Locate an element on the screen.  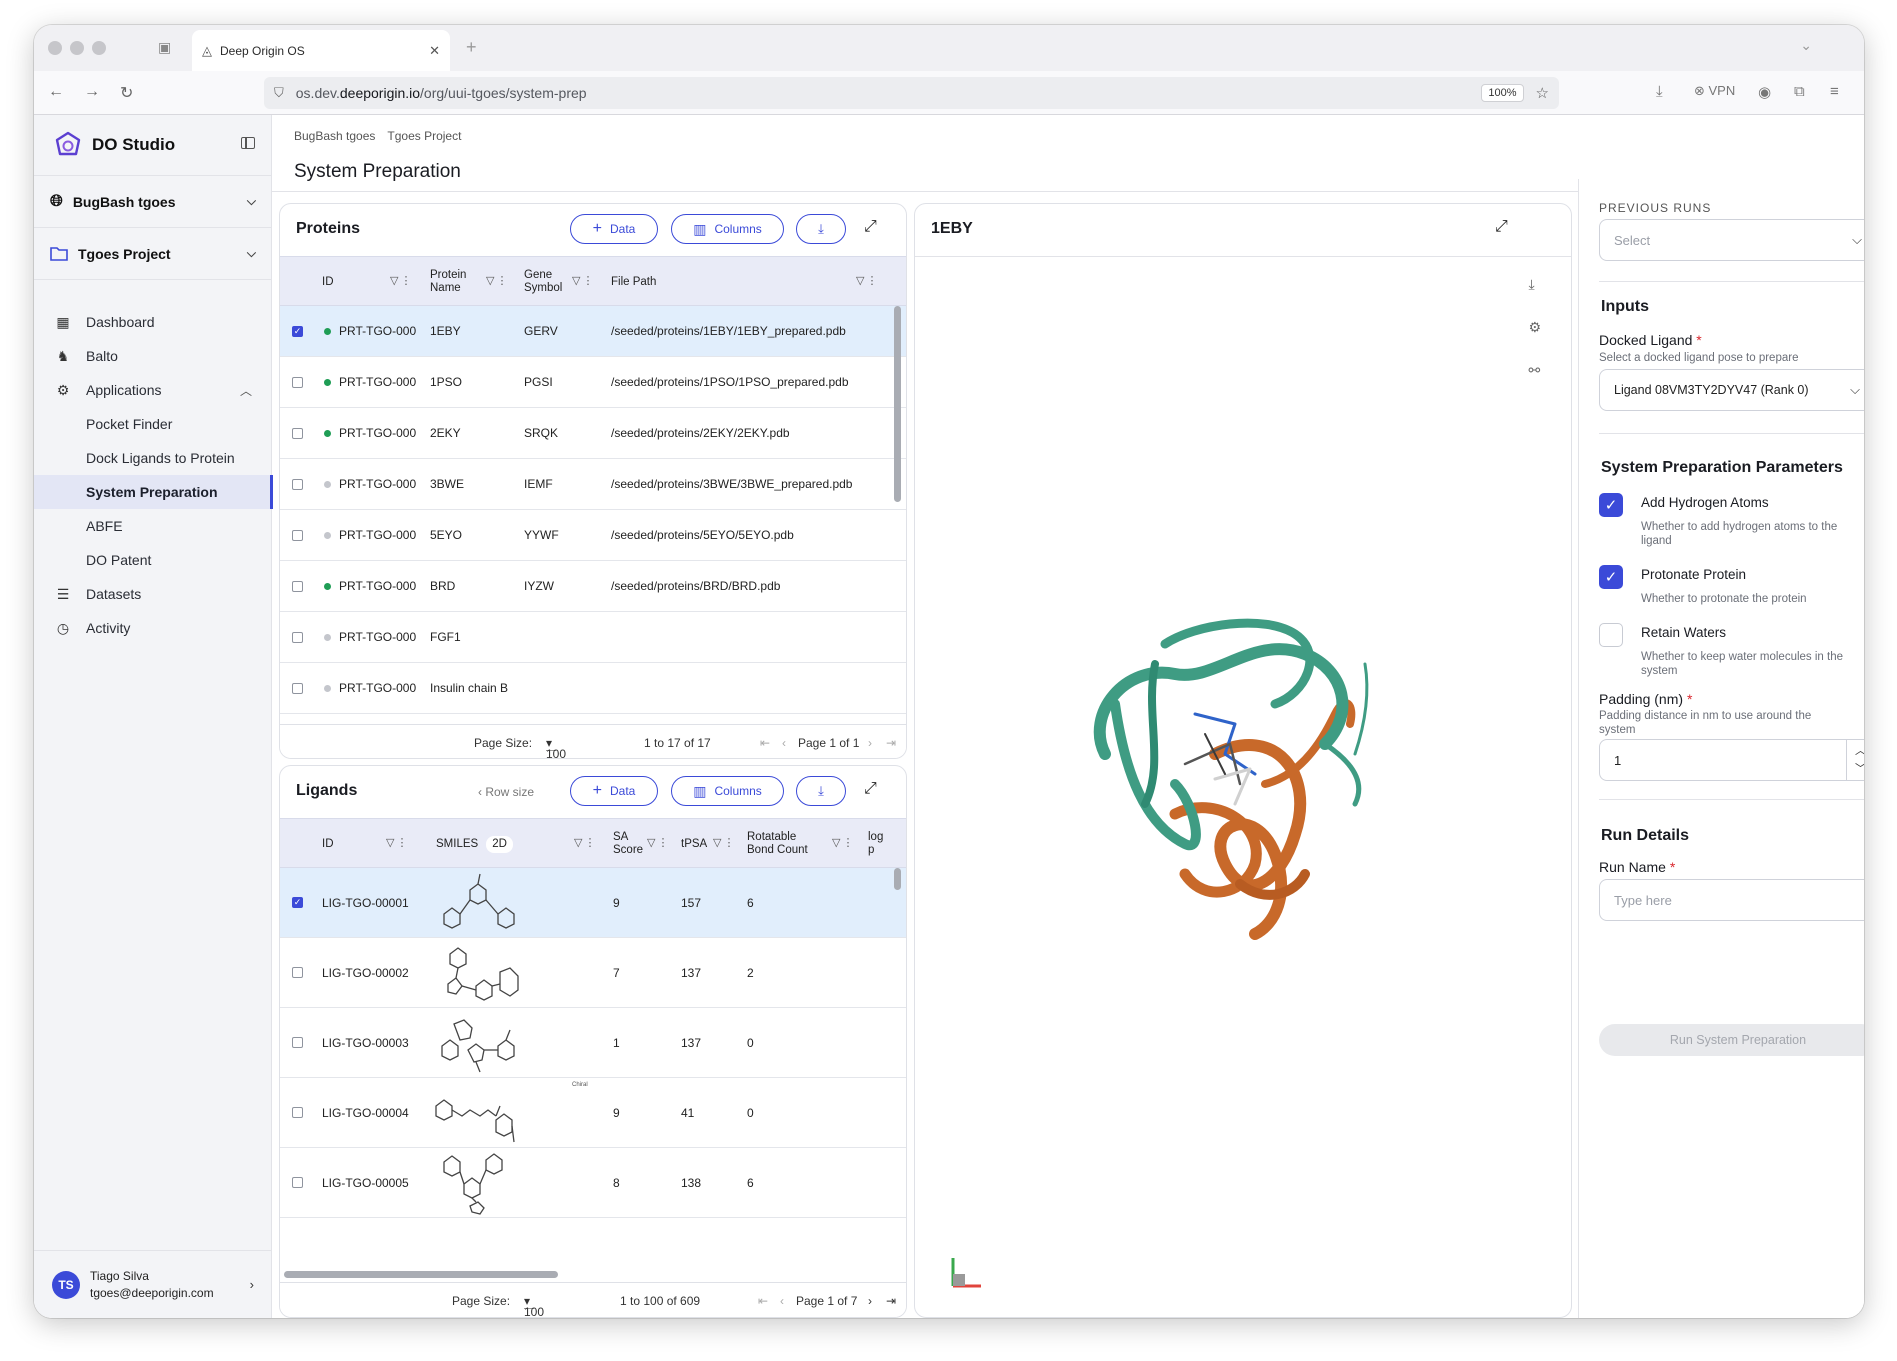
col-header-smiles: SMILES 2D is located at coordinates (474, 844).